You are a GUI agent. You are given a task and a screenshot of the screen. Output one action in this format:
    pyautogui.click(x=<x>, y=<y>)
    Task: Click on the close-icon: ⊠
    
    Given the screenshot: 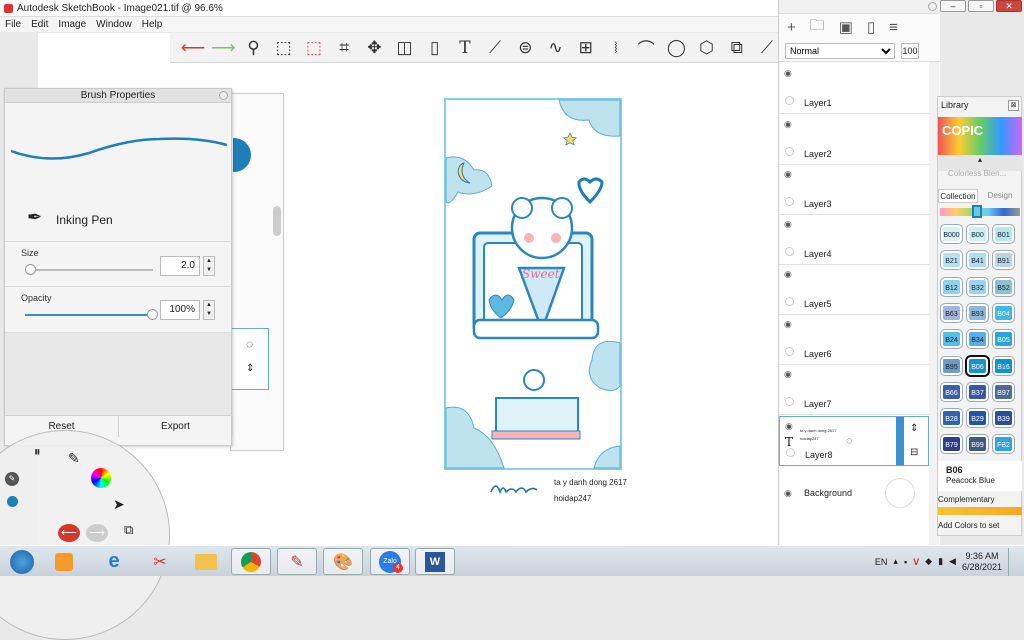 What is the action you would take?
    pyautogui.click(x=1013, y=105)
    